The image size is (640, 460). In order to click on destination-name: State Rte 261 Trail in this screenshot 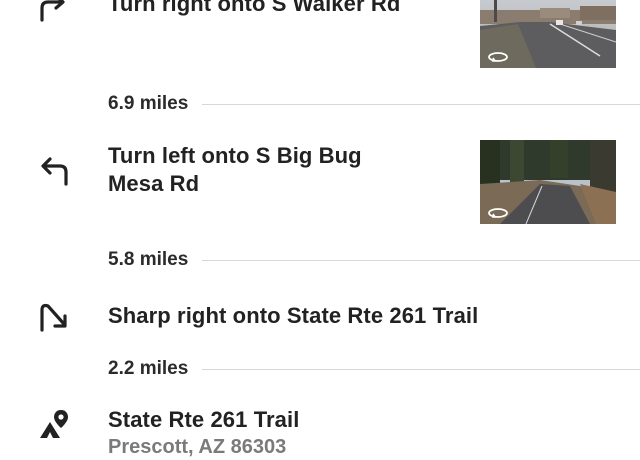, I will do `click(204, 419)`.